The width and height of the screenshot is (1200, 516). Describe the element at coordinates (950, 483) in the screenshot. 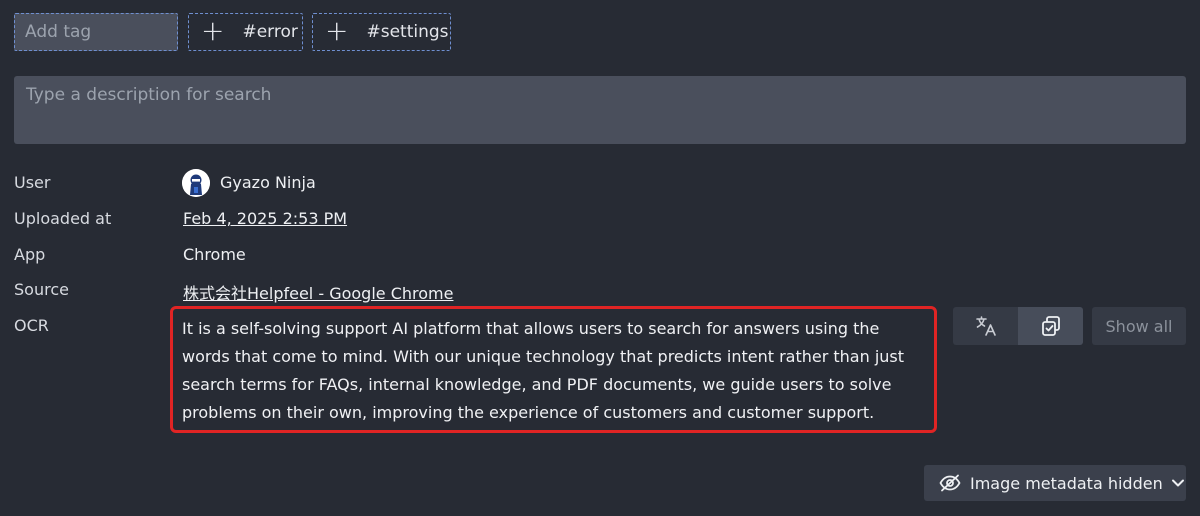

I see `eye-slash-icon` at that location.